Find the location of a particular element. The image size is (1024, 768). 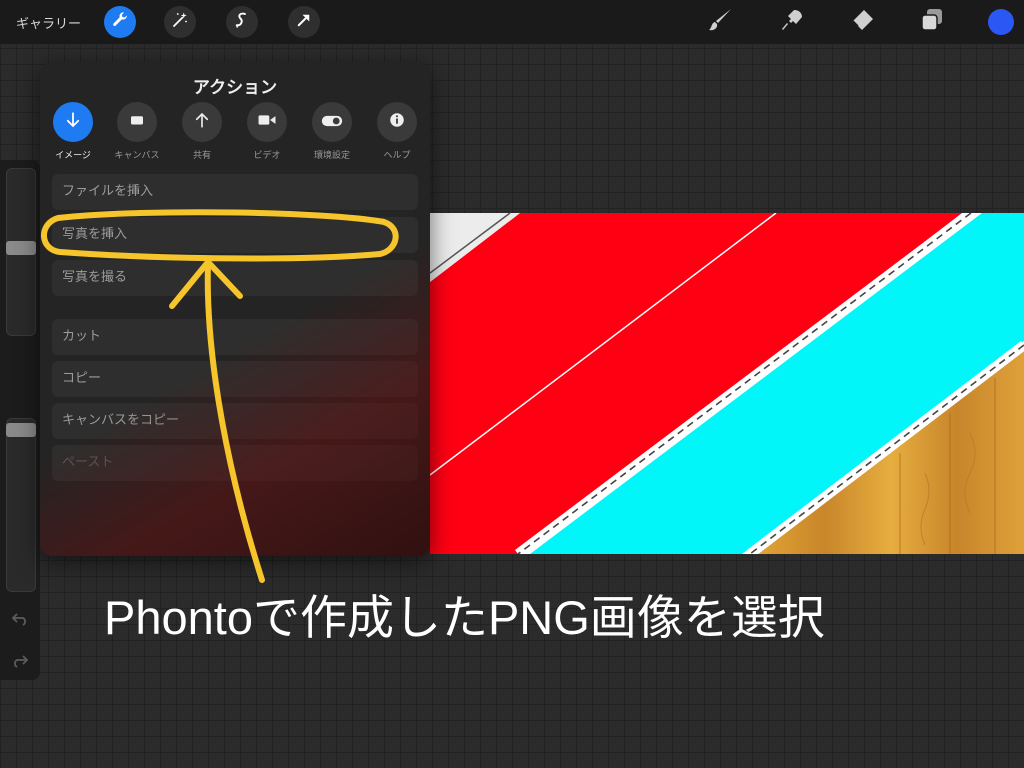

tab-label: 環境設定 is located at coordinates (331, 156).